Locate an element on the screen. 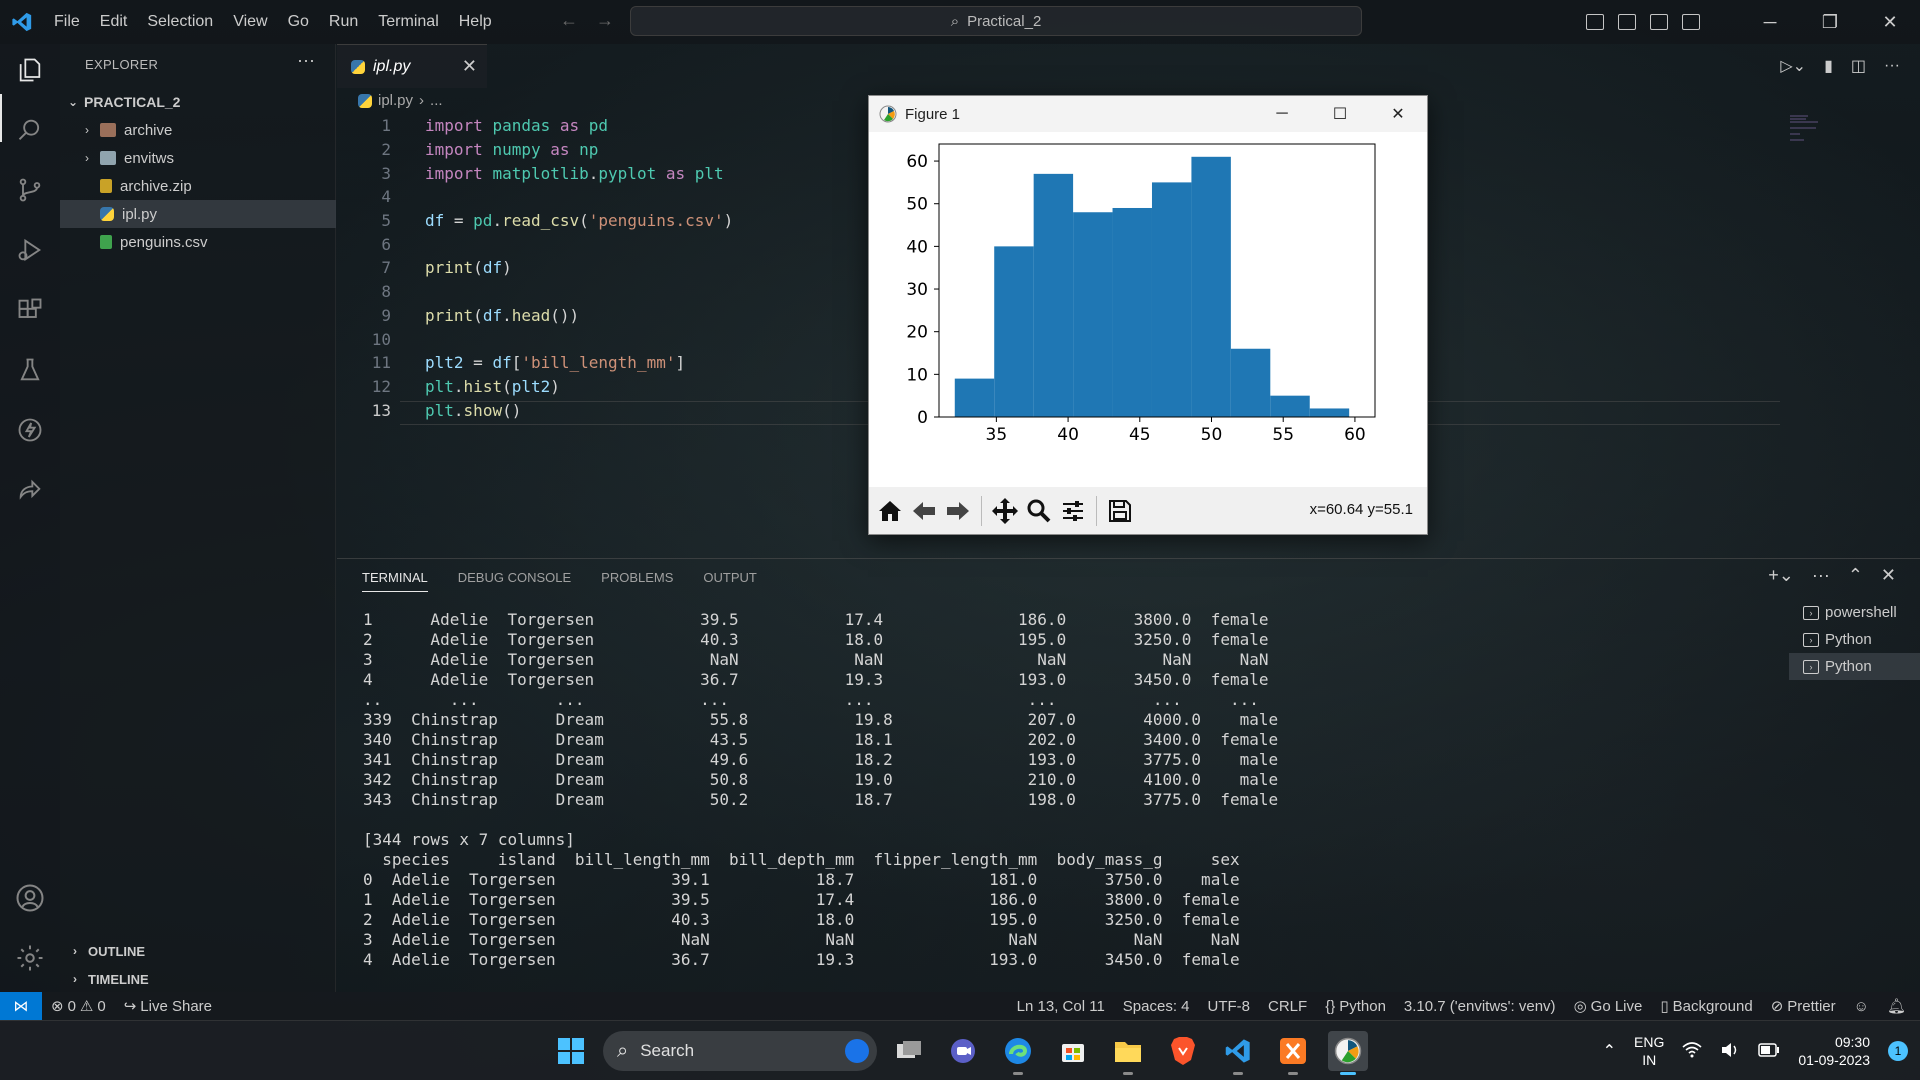 Image resolution: width=1920 pixels, height=1080 pixels. clock: 09:30 01-09-2023 is located at coordinates (1834, 1051).